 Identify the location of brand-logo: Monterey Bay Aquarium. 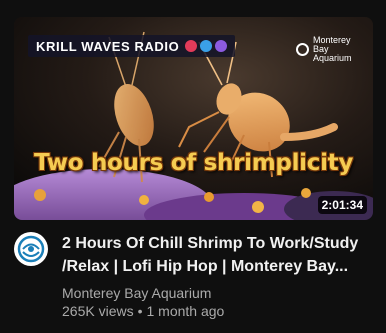
(326, 49).